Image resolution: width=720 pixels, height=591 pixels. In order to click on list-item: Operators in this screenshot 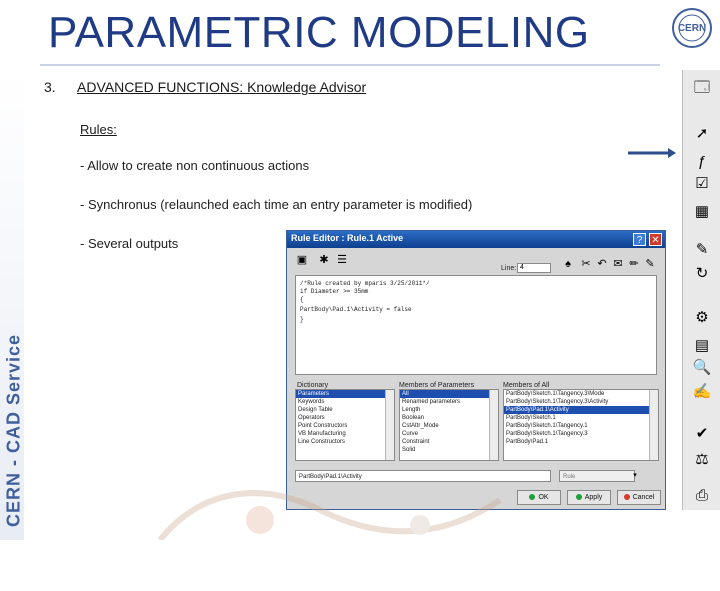, I will do `click(345, 418)`.